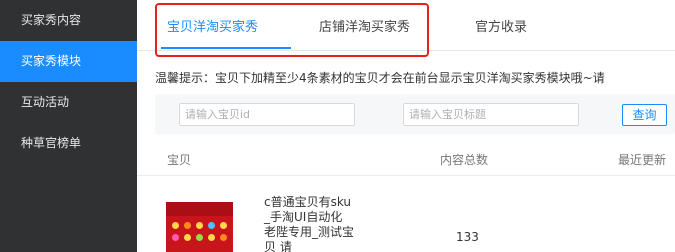 The image size is (675, 252). What do you see at coordinates (380, 78) in the screenshot?
I see `notice-text: 温馨提示：宝贝下加精至少4条素材的宝贝才会在前台显示宝贝洋淘买家秀模块哦~请` at bounding box center [380, 78].